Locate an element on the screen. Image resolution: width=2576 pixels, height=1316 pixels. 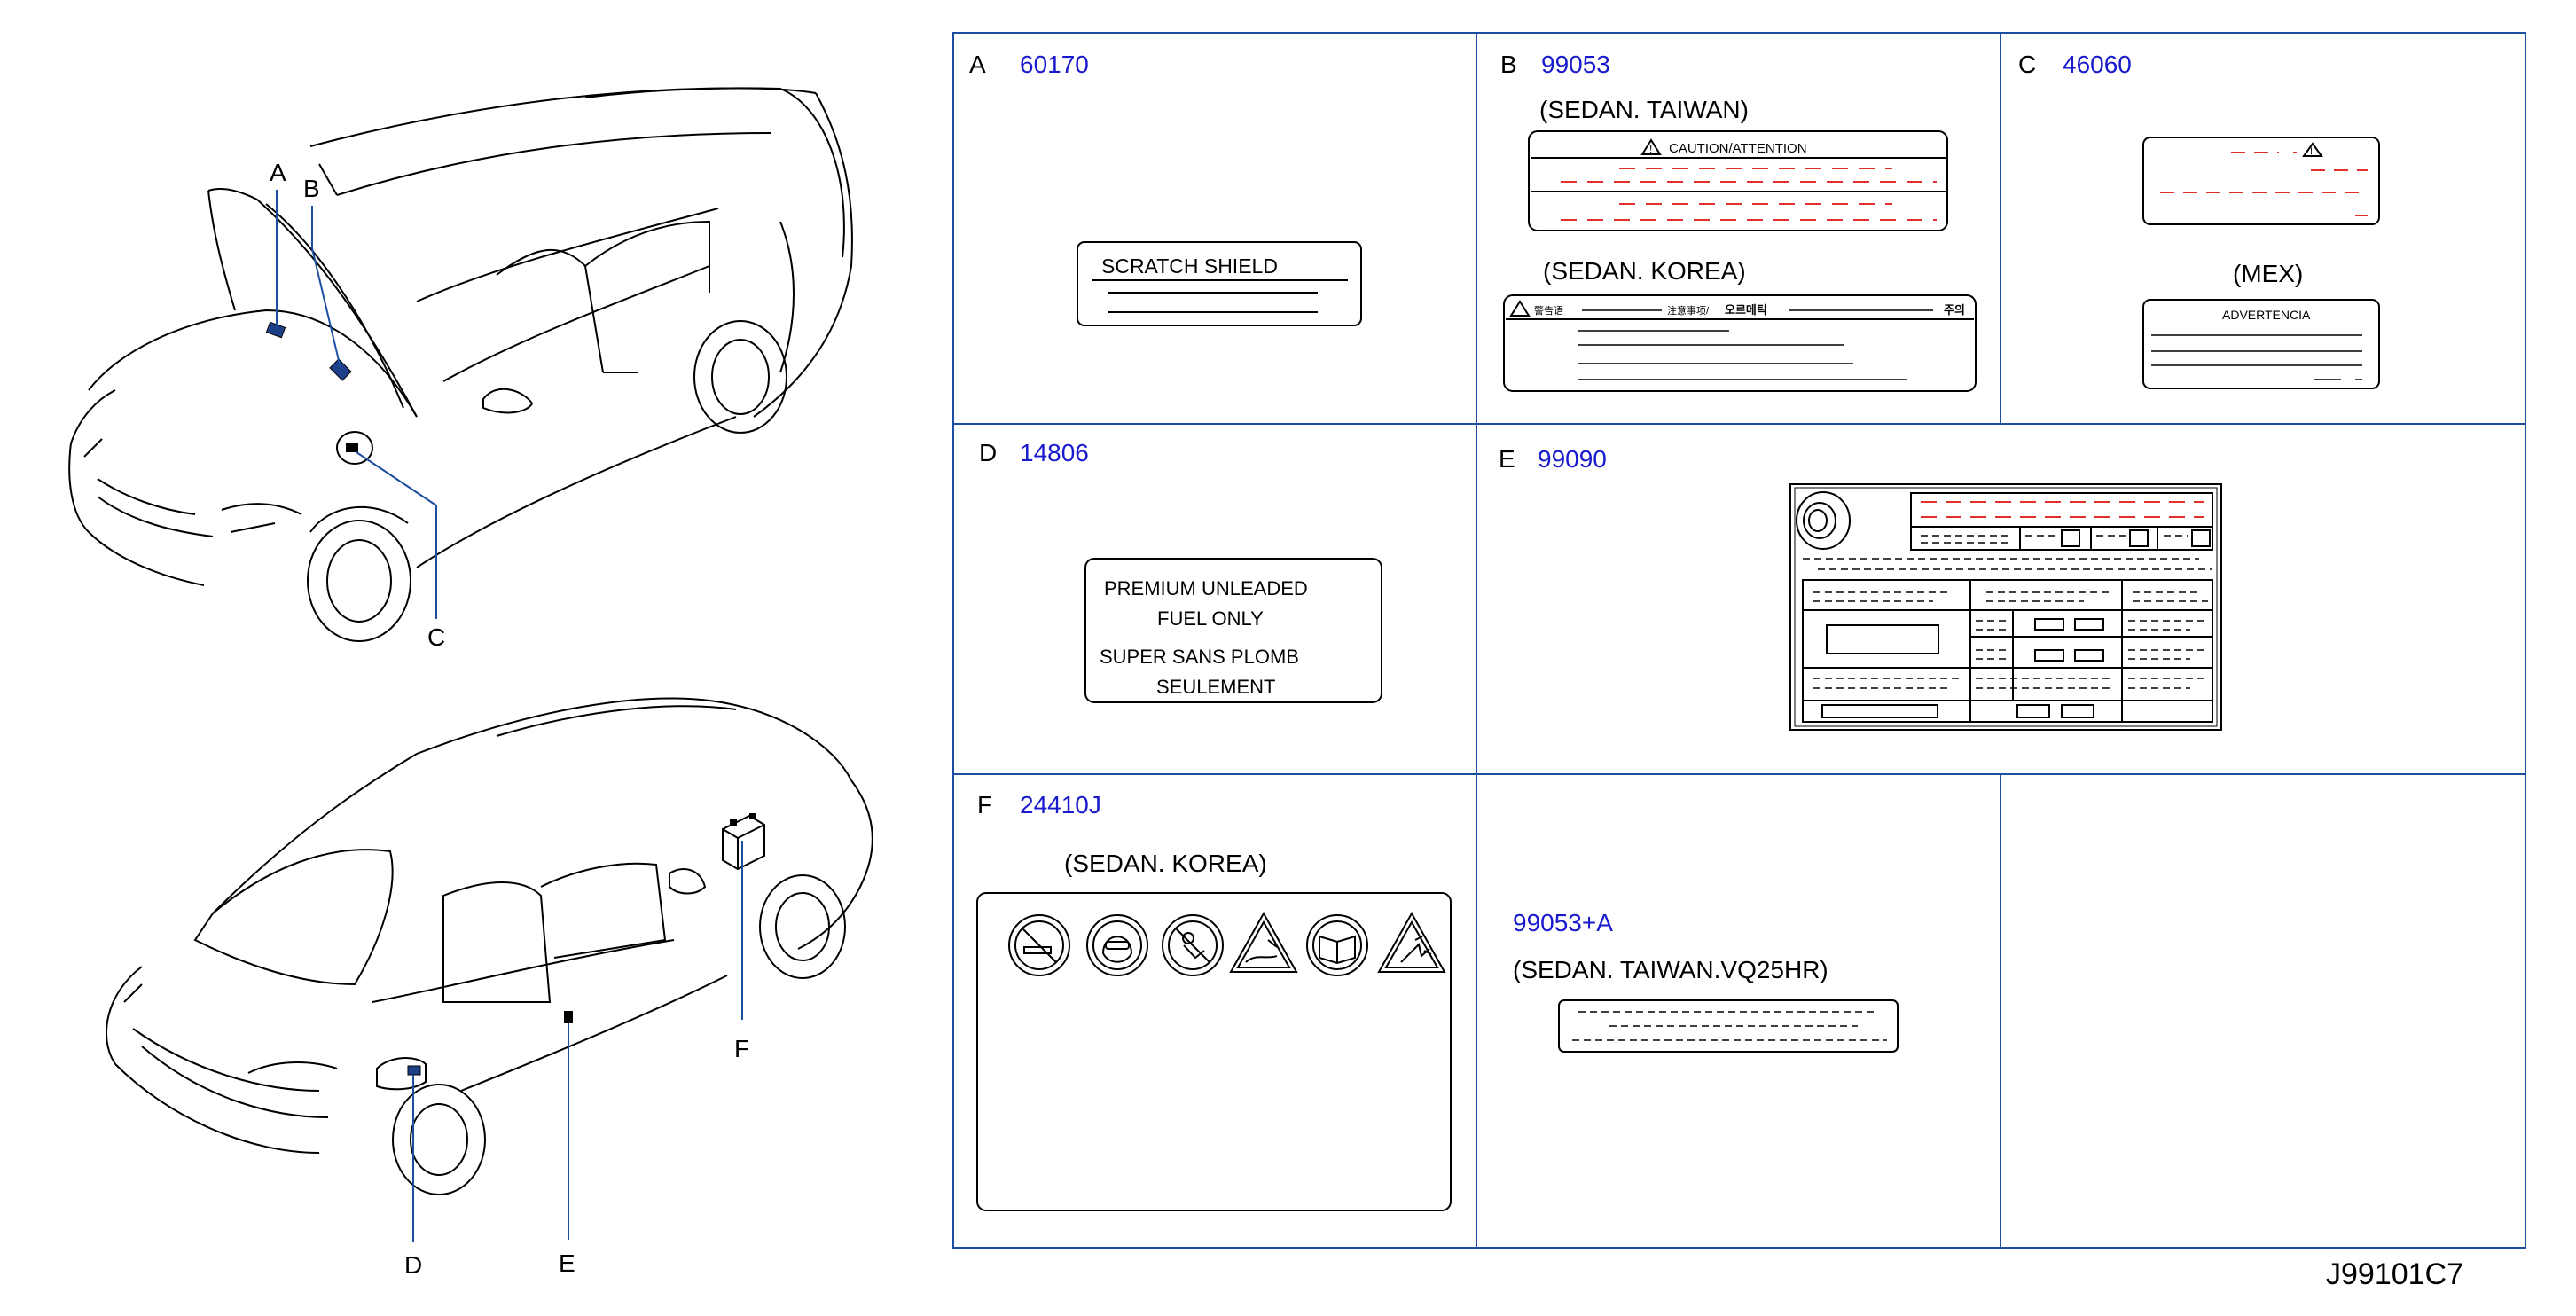
cell-f-letter: F is located at coordinates (984, 805).